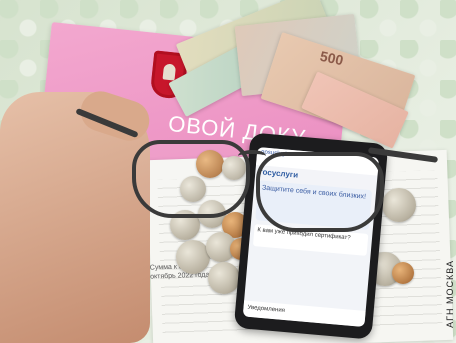 Image resolution: width=456 pixels, height=343 pixels. I want to click on glasses-bridge, so click(252, 156).